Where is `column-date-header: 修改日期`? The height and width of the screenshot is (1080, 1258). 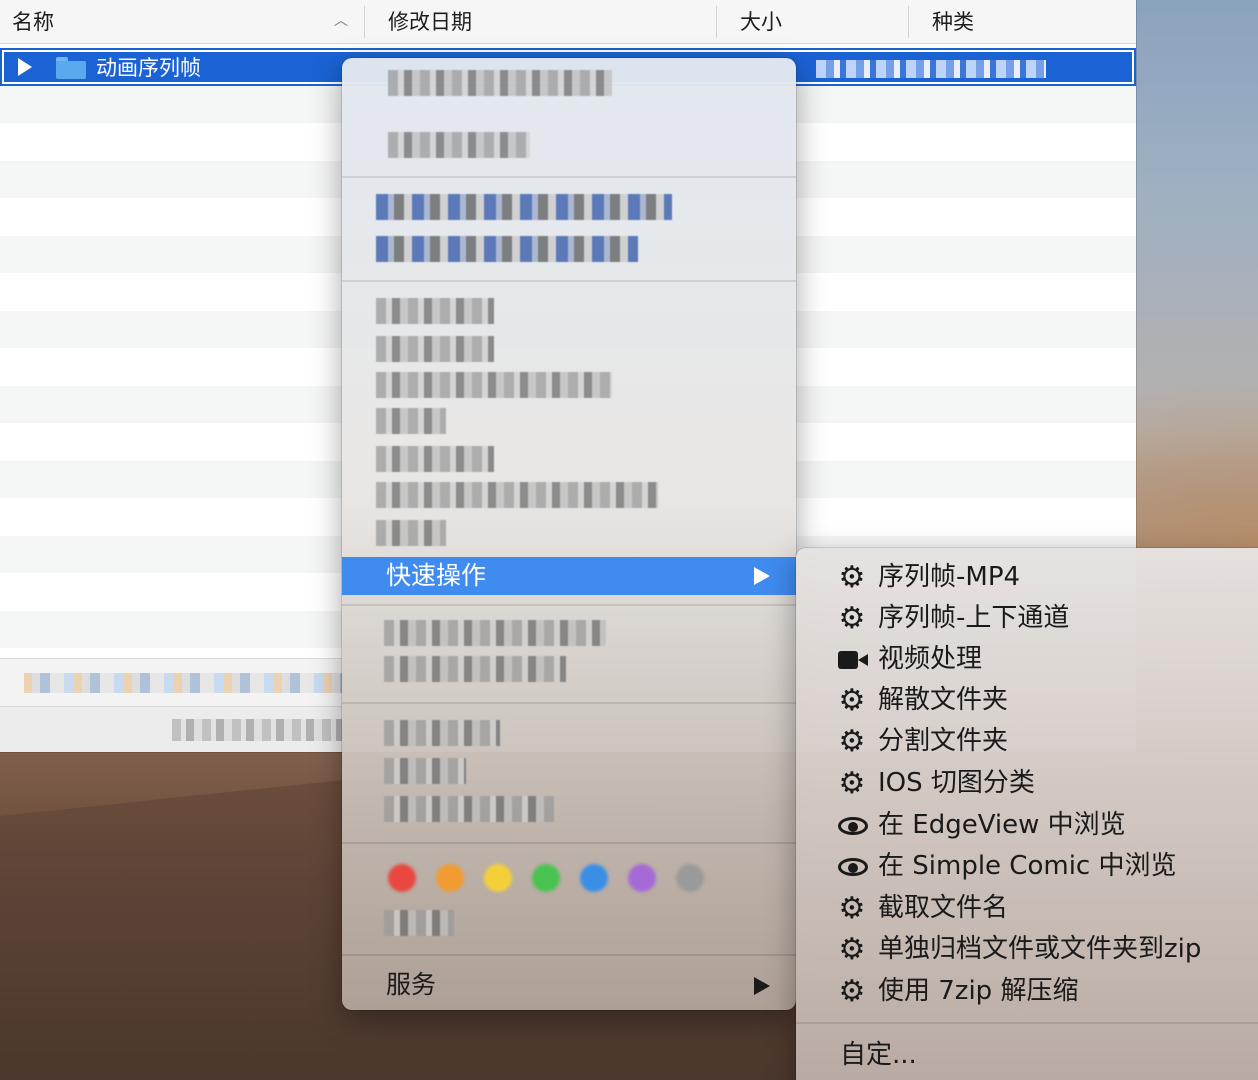
column-date-header: 修改日期 is located at coordinates (424, 22).